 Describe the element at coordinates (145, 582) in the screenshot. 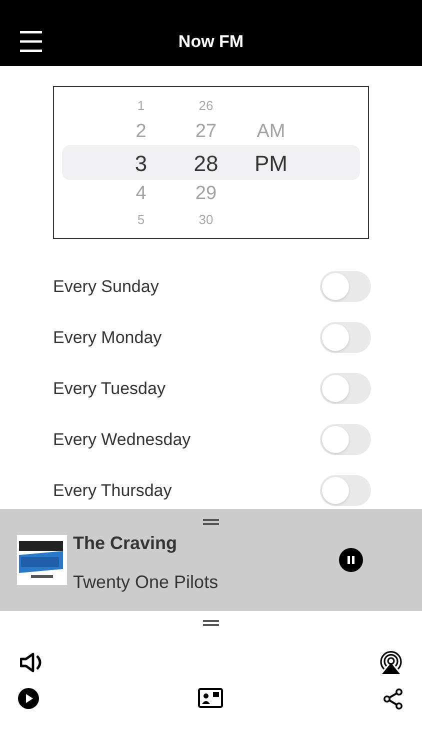

I see `artist-name: Twenty One Pilots` at that location.